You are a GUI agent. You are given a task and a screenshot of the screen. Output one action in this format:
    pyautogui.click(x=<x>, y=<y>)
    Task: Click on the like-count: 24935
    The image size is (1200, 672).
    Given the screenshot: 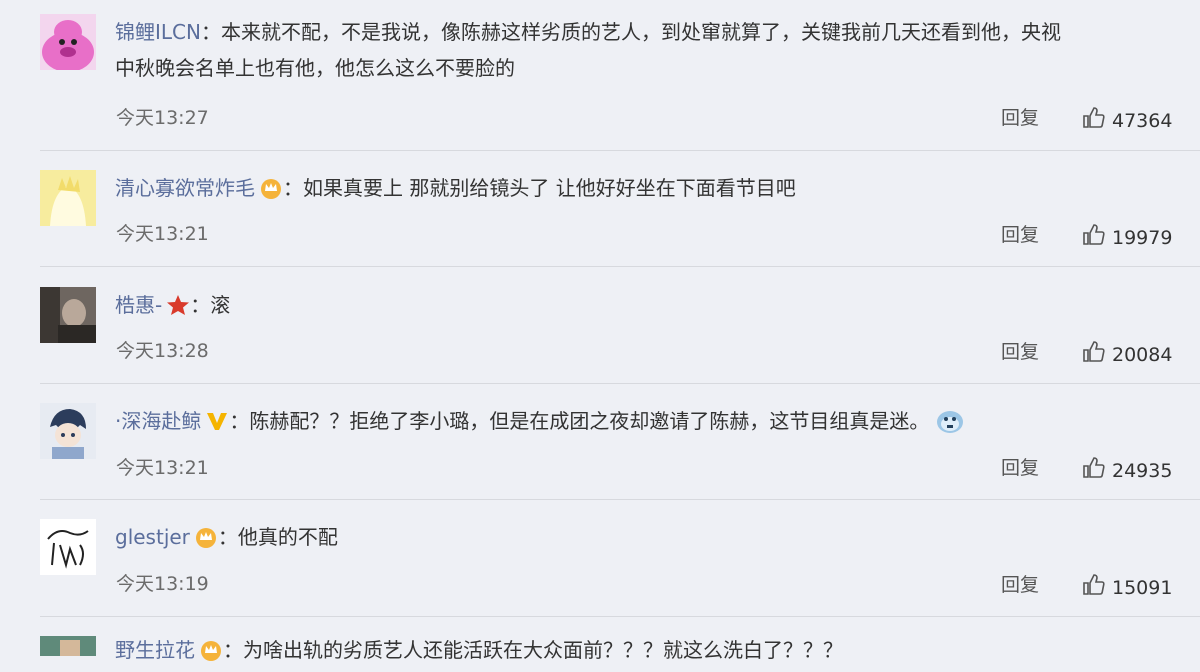 What is the action you would take?
    pyautogui.click(x=1142, y=470)
    